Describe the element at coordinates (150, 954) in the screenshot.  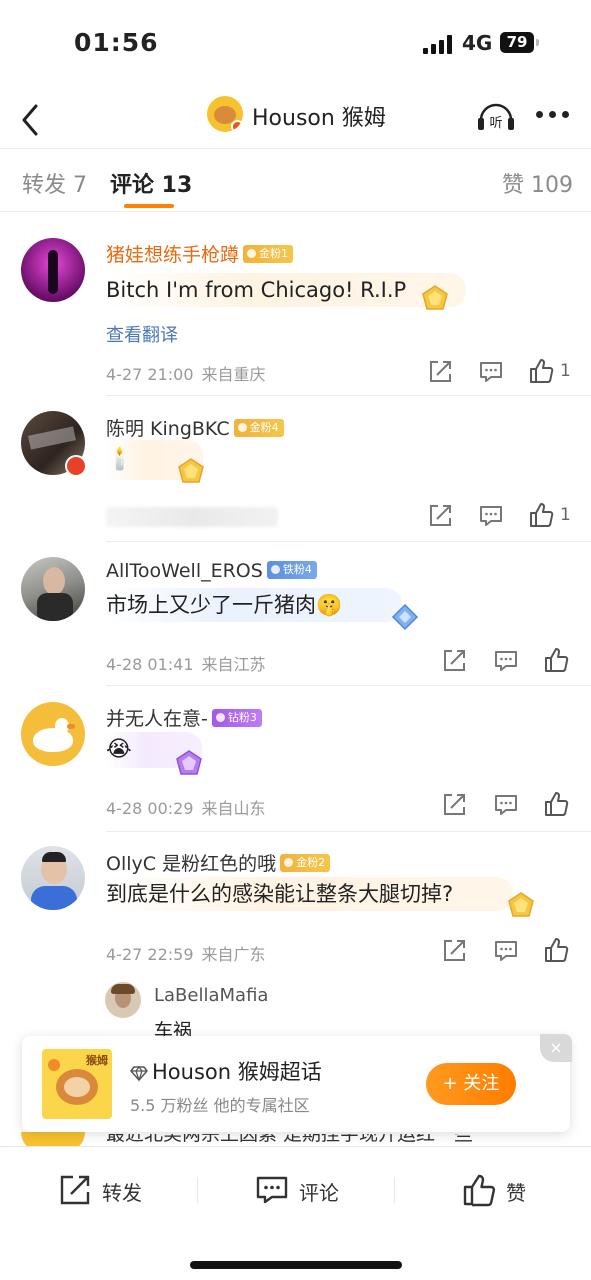
I see `comment-time: 4-27 22:59` at that location.